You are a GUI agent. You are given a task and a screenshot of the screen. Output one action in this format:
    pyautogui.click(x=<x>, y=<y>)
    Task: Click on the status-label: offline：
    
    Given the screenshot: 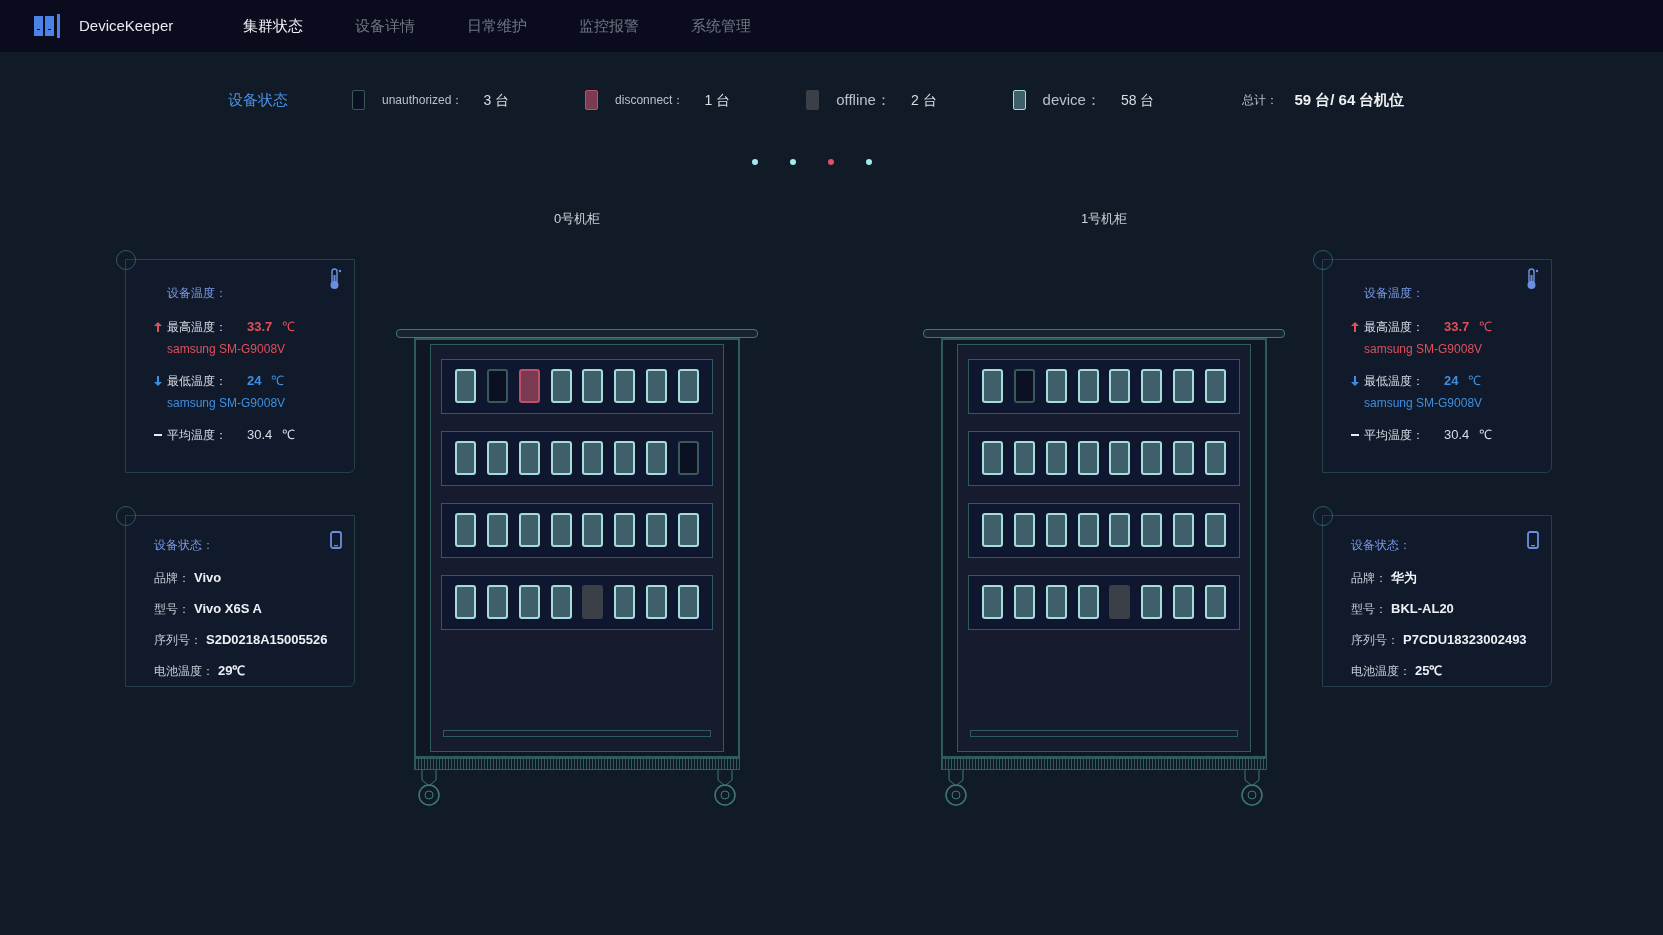 What is the action you would take?
    pyautogui.click(x=863, y=99)
    